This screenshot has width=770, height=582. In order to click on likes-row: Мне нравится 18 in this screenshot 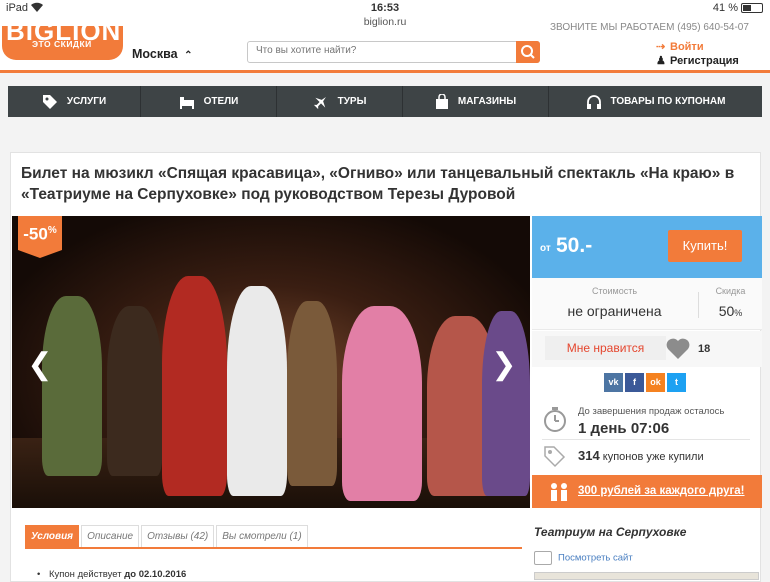, I will do `click(647, 349)`.